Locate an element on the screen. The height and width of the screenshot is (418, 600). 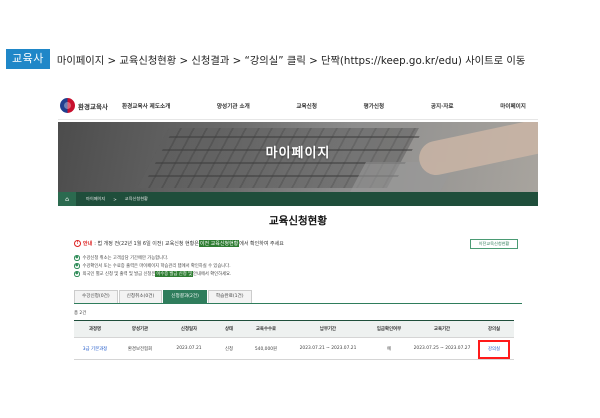
notice-text-after: 에서 확인하여 주세요 is located at coordinates (261, 244).